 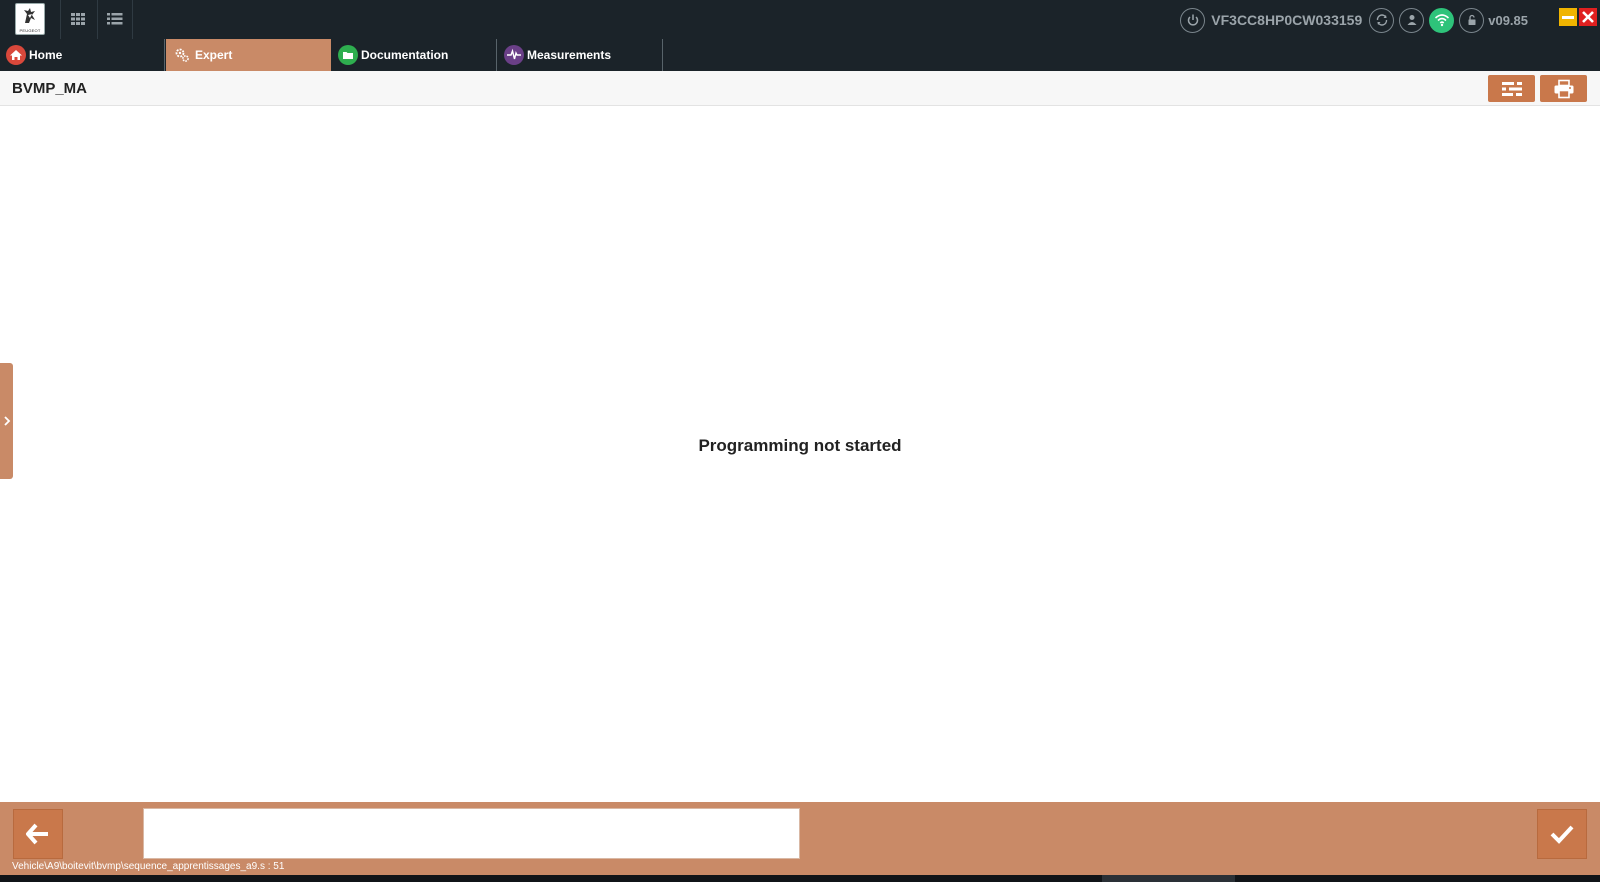 I want to click on chevron-right-icon, so click(x=6, y=421).